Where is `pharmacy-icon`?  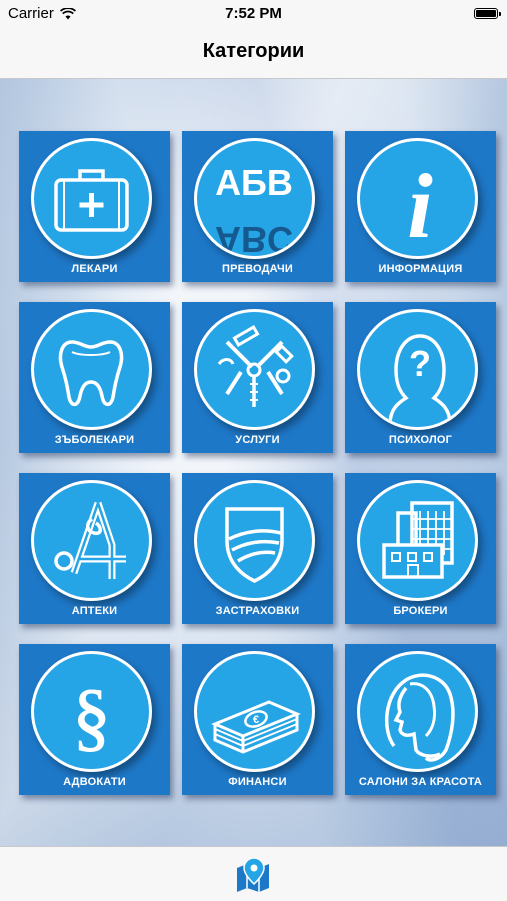 pharmacy-icon is located at coordinates (90, 540).